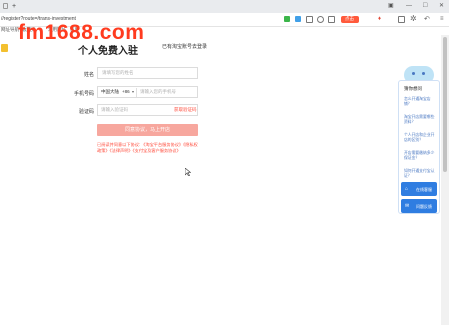 The height and width of the screenshot is (328, 449). What do you see at coordinates (287, 19) in the screenshot?
I see `shield-icon` at bounding box center [287, 19].